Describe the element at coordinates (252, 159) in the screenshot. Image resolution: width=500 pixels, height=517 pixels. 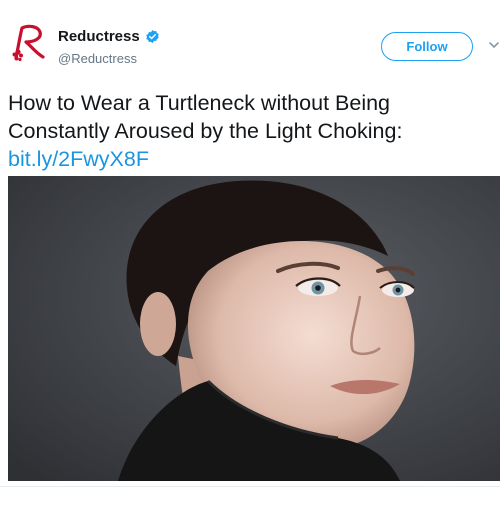
I see `tweet-link: bit.ly/2FwyX8F` at that location.